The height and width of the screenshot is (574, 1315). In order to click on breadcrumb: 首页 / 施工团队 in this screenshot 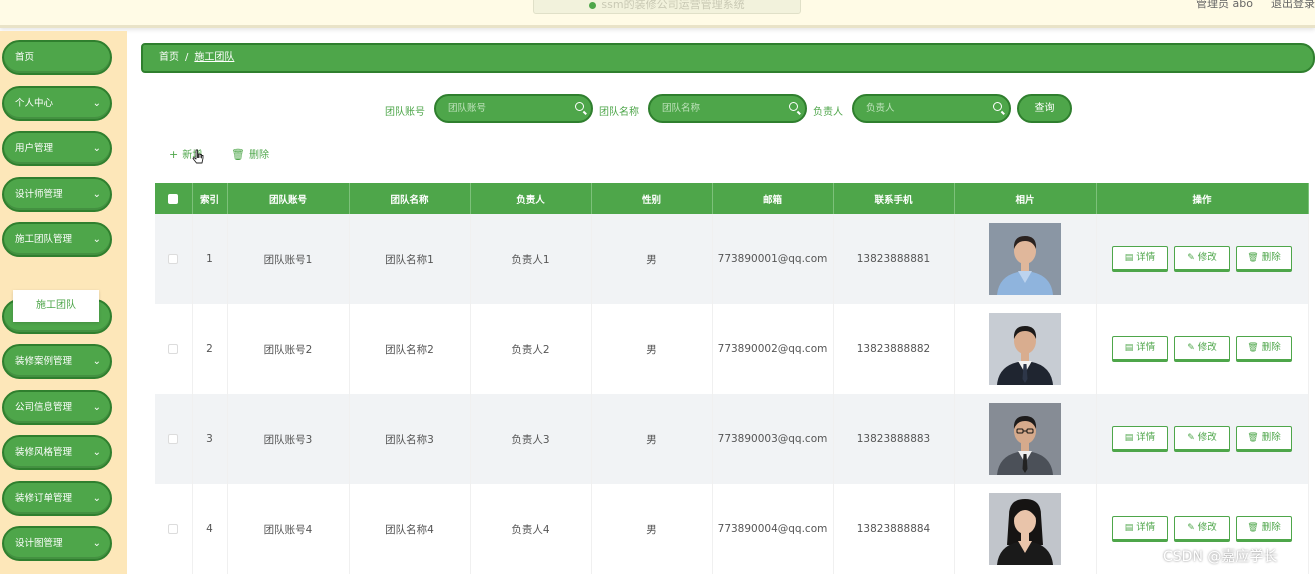, I will do `click(728, 58)`.